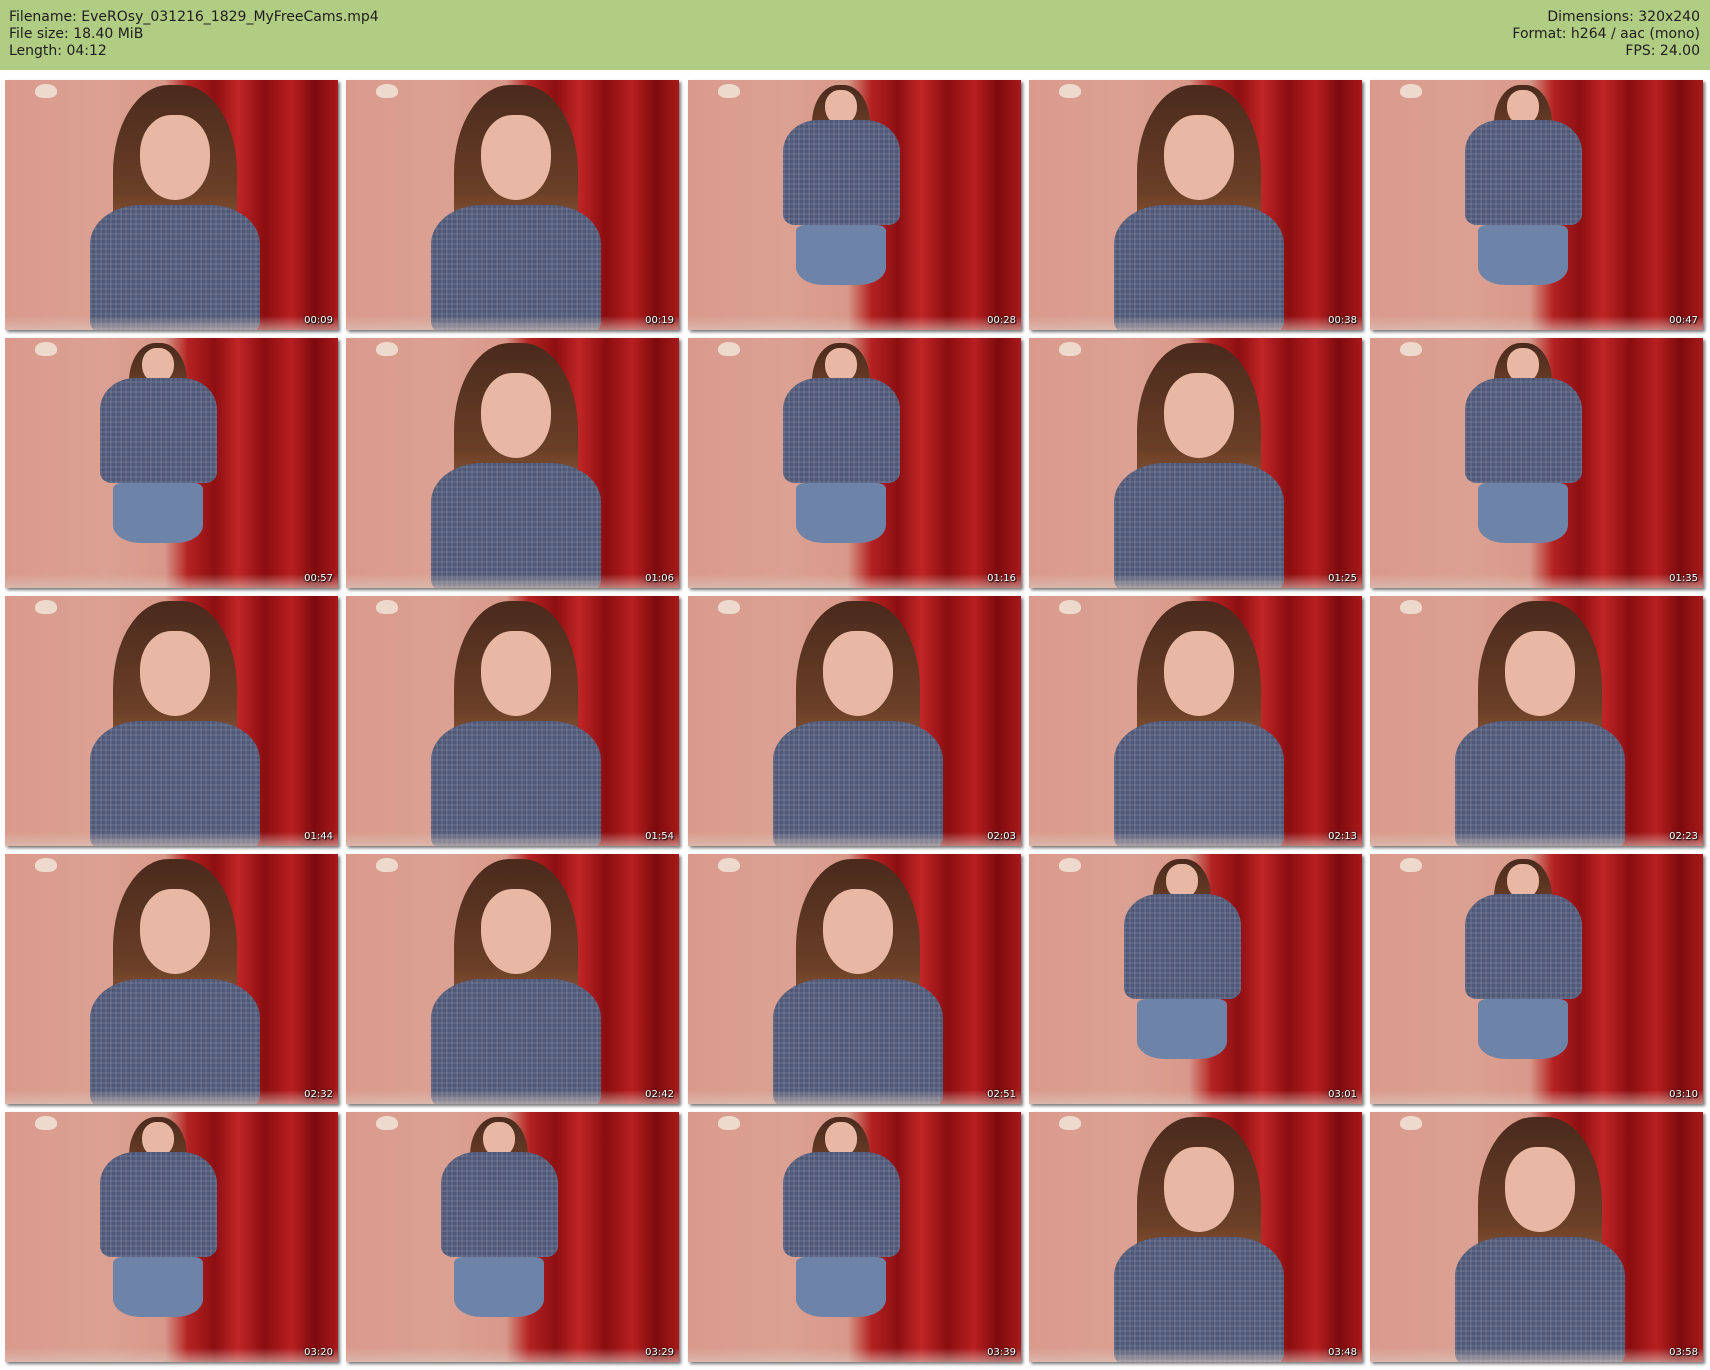 The height and width of the screenshot is (1370, 1710). What do you see at coordinates (1001, 1352) in the screenshot?
I see `thumbnail-timestamp: 03:39` at bounding box center [1001, 1352].